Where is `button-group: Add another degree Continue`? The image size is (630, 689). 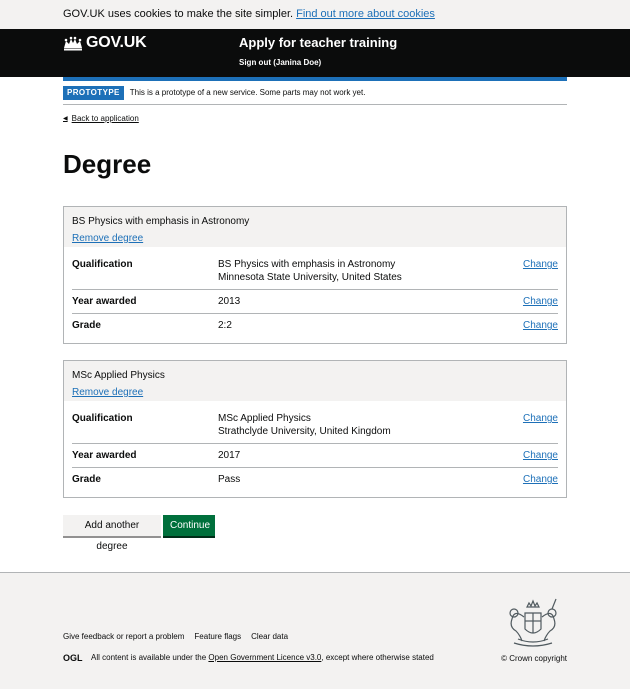 button-group: Add another degree Continue is located at coordinates (139, 533).